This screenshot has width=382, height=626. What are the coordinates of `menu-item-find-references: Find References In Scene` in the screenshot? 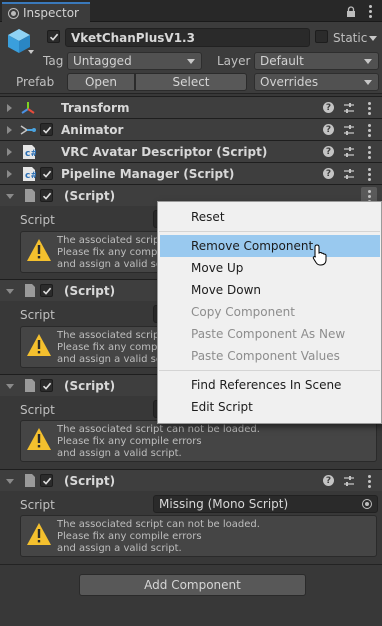 It's located at (269, 385).